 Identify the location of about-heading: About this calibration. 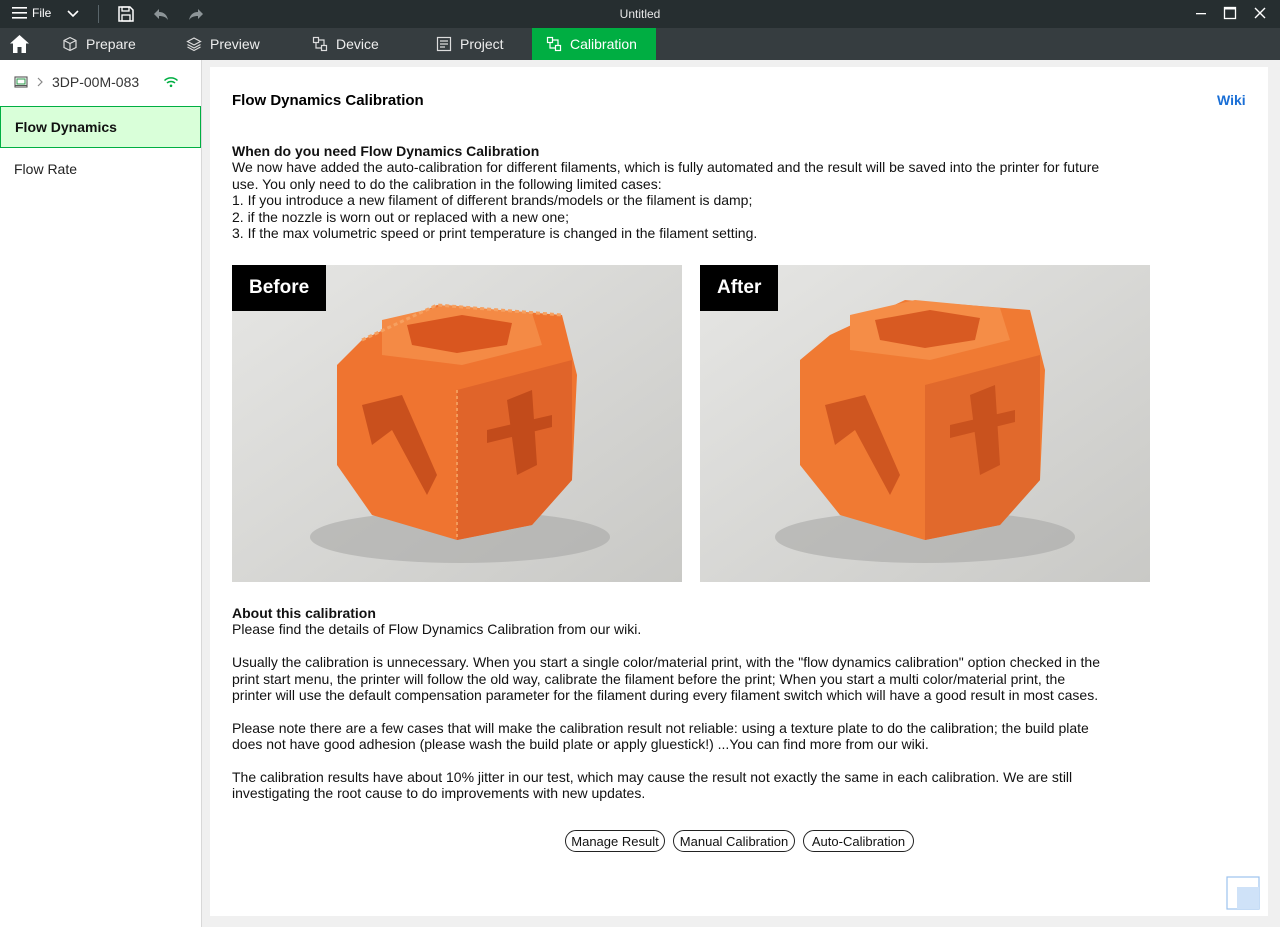
(304, 613).